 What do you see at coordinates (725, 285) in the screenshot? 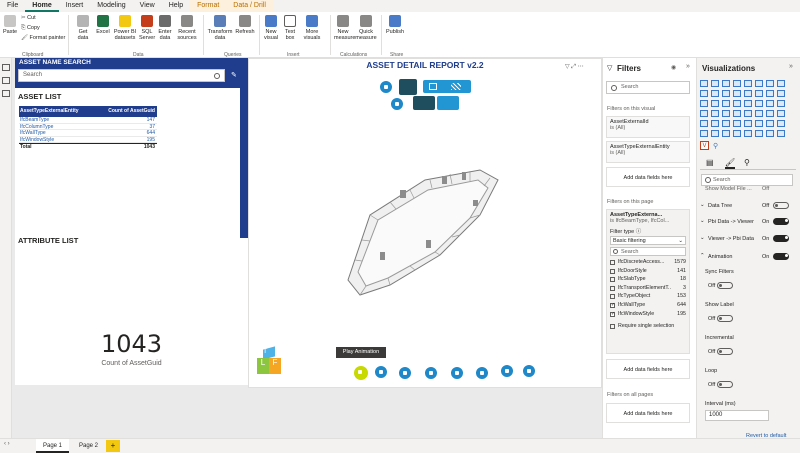
I see `toggle-sync-filters` at bounding box center [725, 285].